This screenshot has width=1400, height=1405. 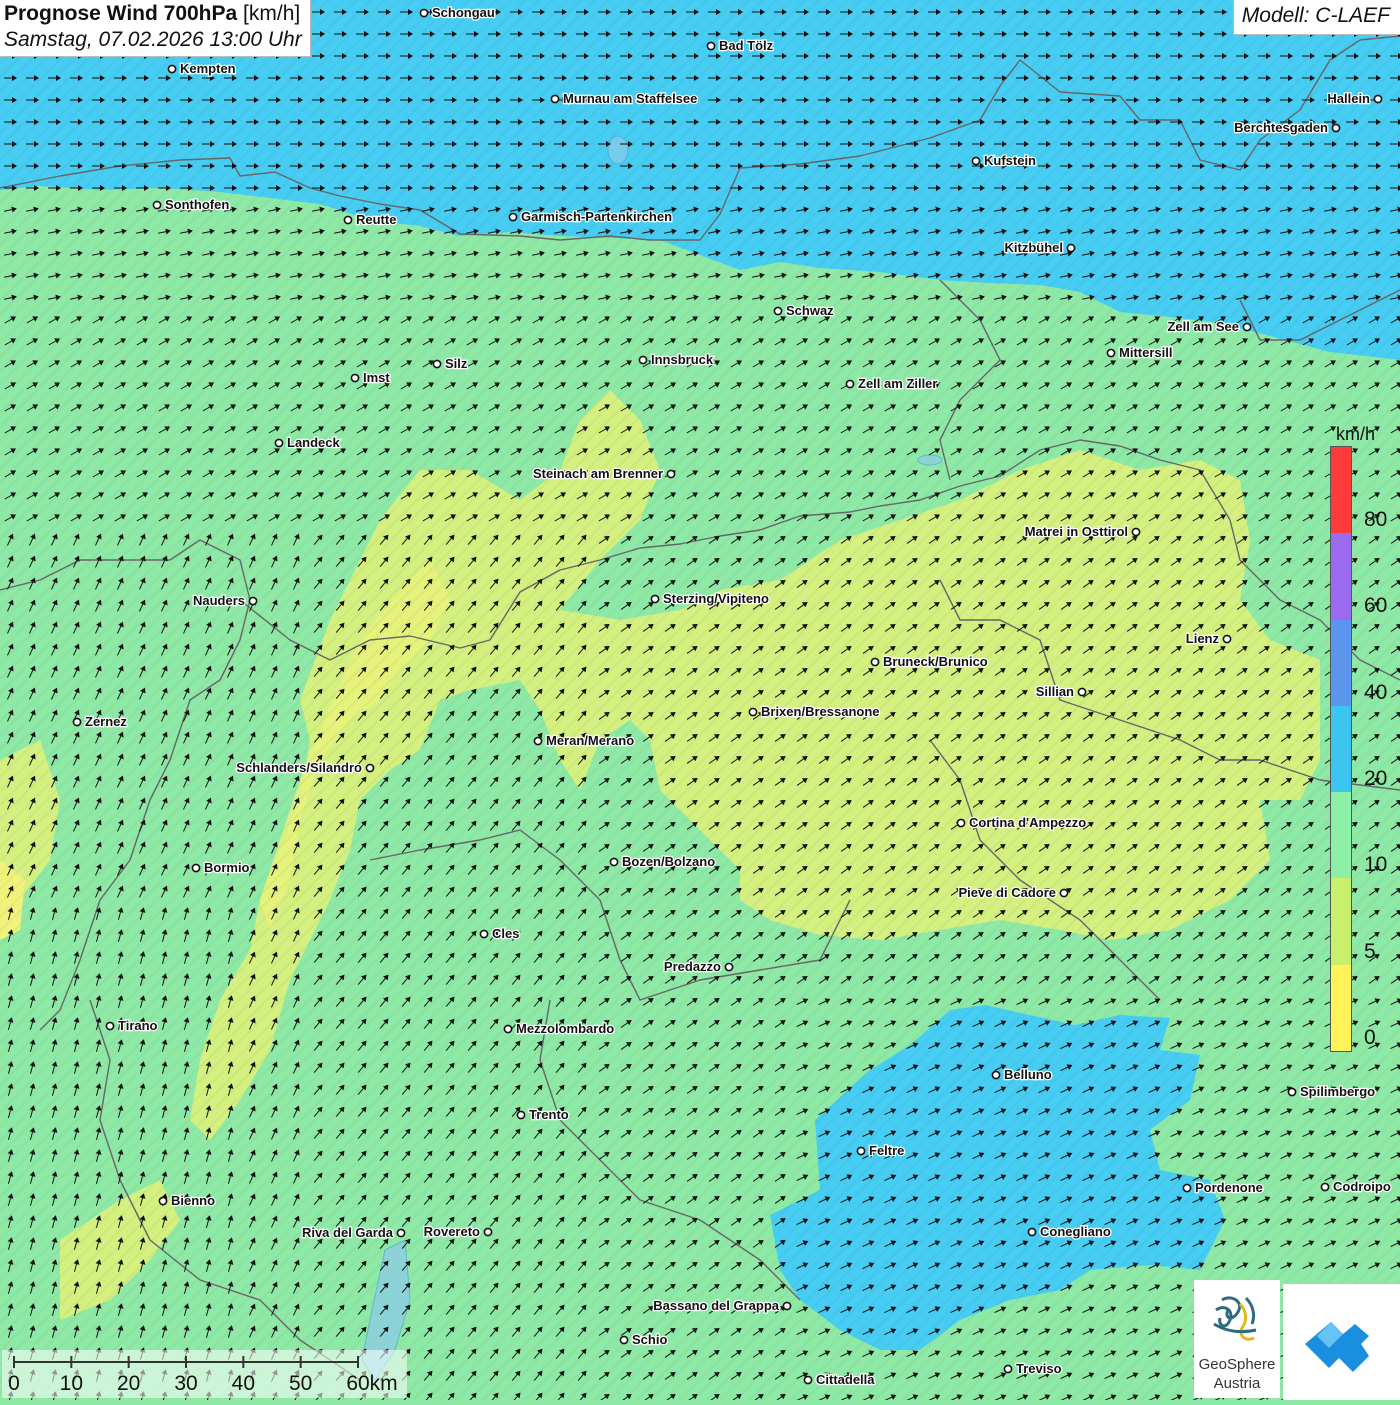 I want to click on legend-tick-label: 10, so click(x=1375, y=865).